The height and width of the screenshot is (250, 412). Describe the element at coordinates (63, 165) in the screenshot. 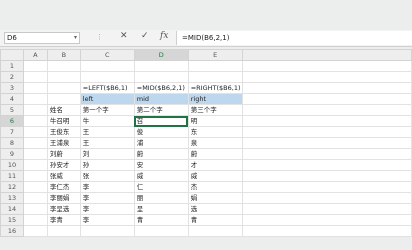

I see `cell: 孙安才` at that location.